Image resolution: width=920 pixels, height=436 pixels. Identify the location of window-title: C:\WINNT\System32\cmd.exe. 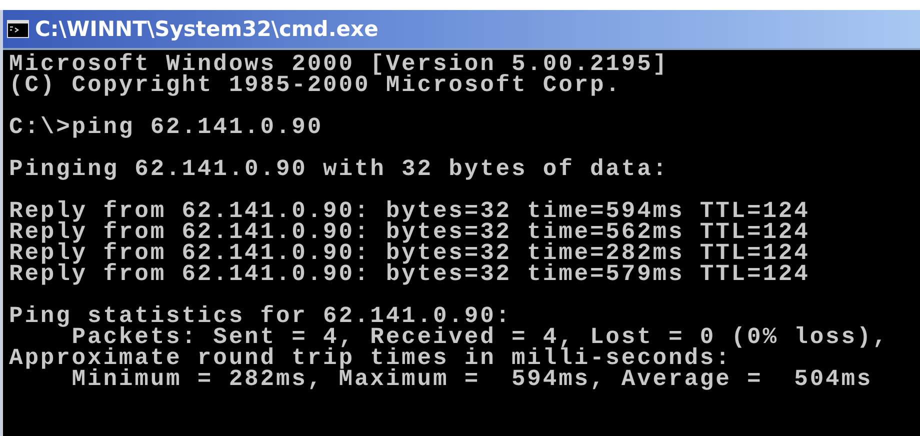
(206, 29).